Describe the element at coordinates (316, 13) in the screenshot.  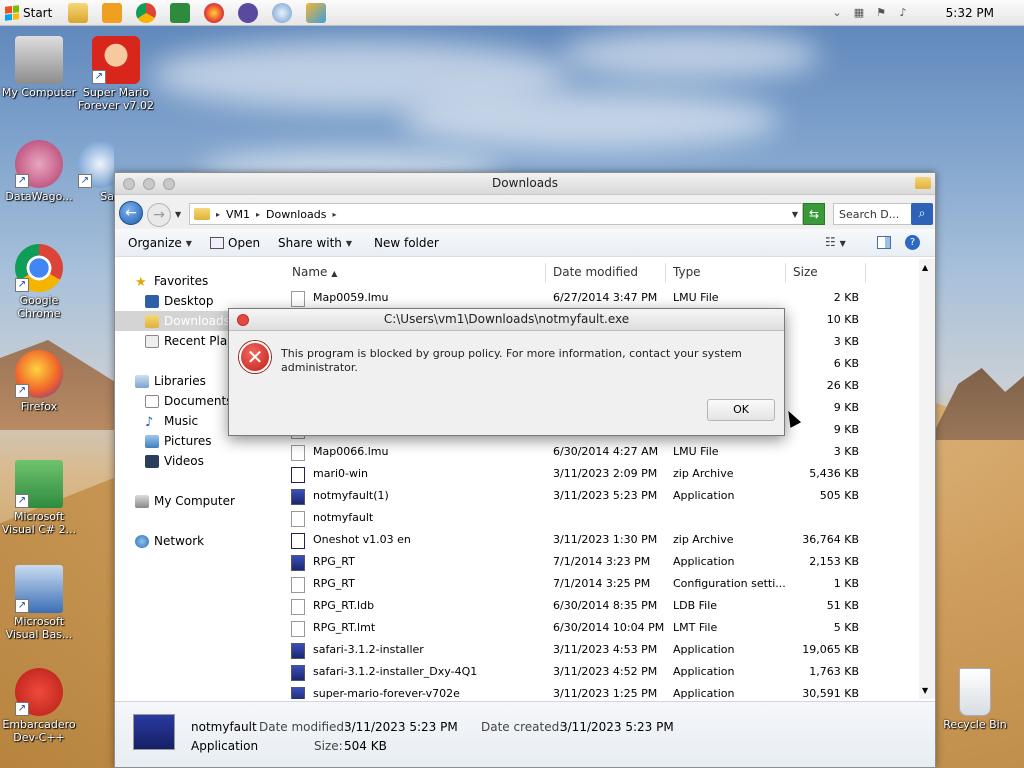
I see `paint-icon` at that location.